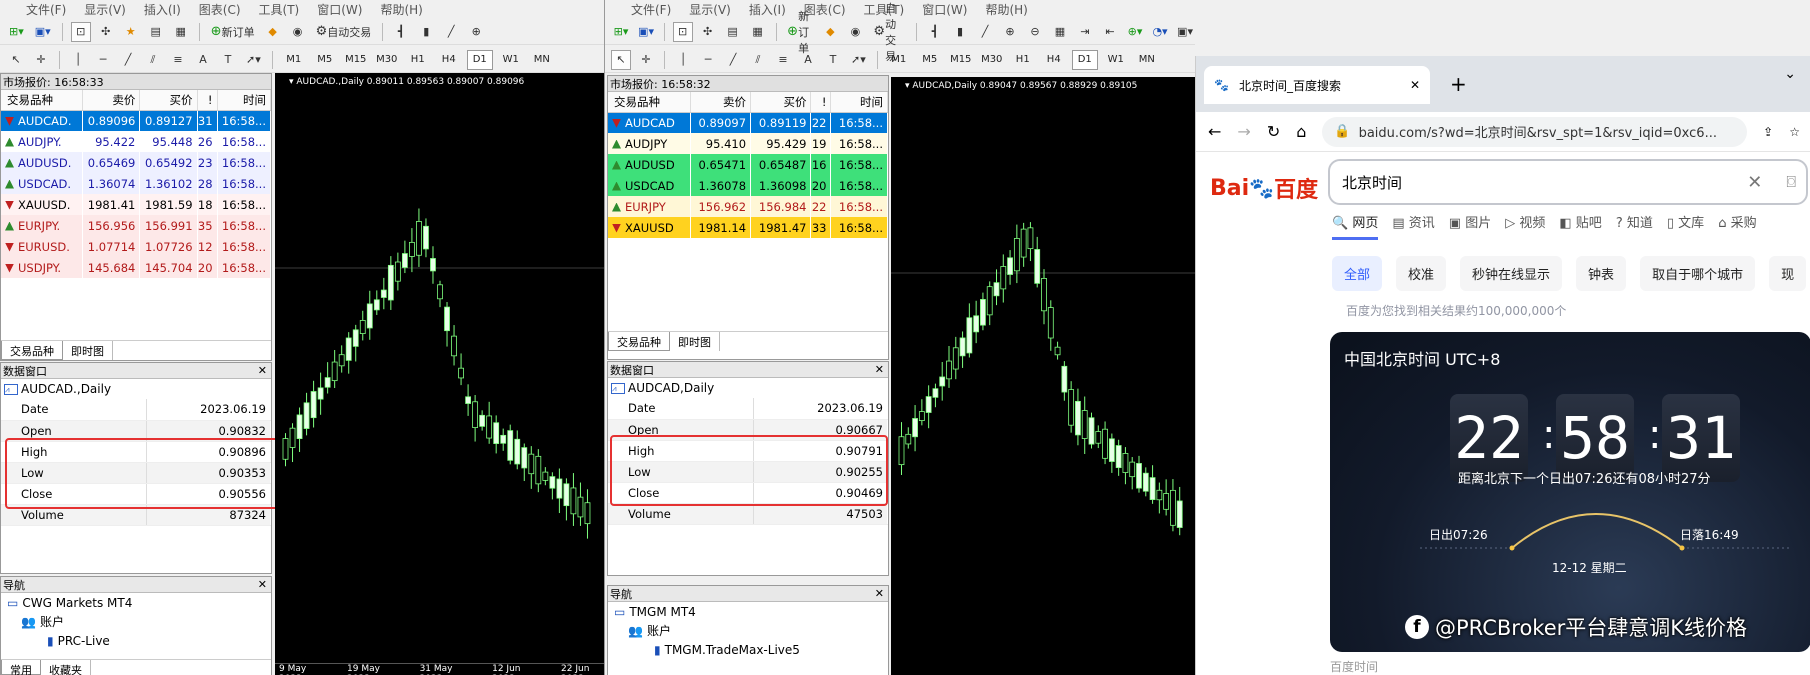 This screenshot has width=1810, height=675. I want to click on scroll-icon: ⇥, so click(1085, 32).